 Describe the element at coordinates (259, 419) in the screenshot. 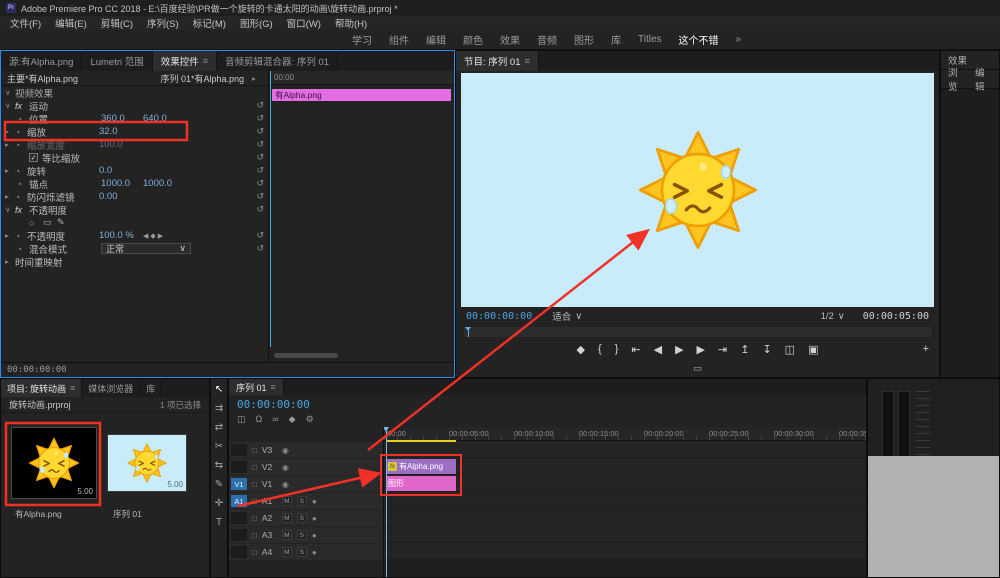

I see `snap-icon: Ω` at that location.